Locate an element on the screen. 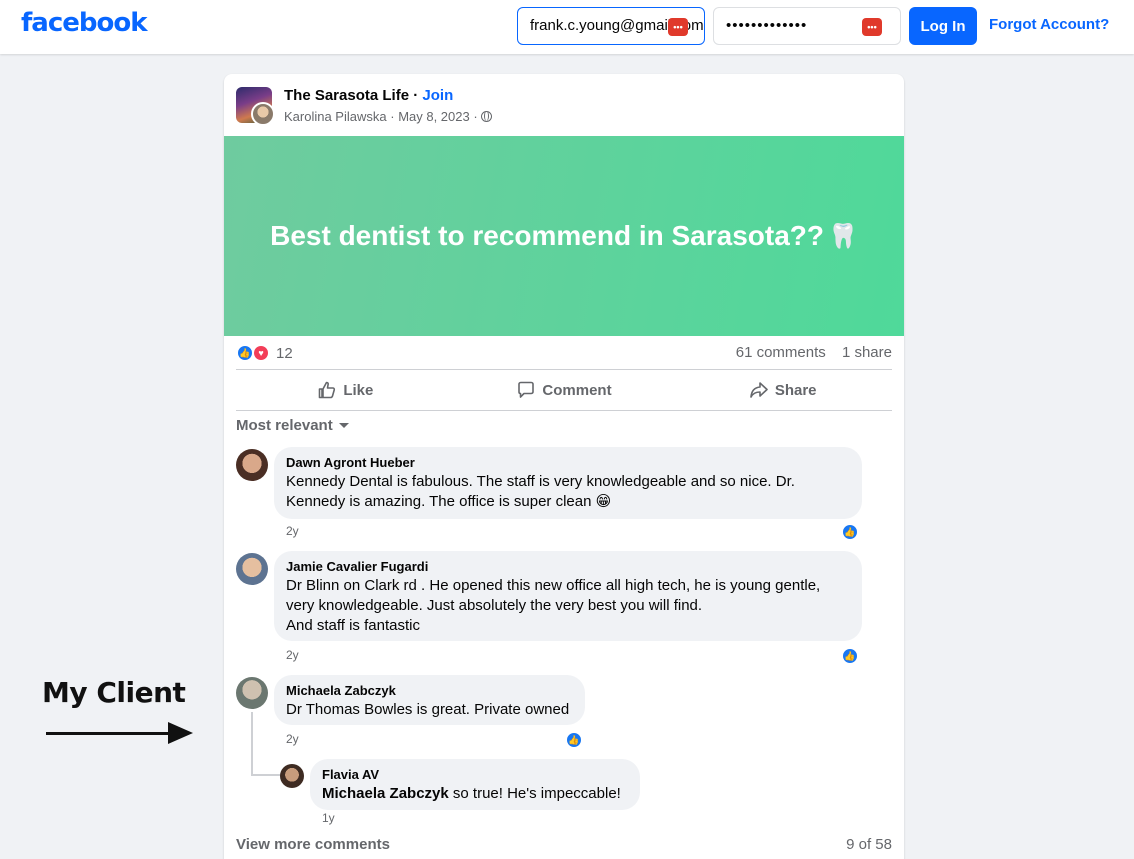  share-button: Share is located at coordinates (782, 390).